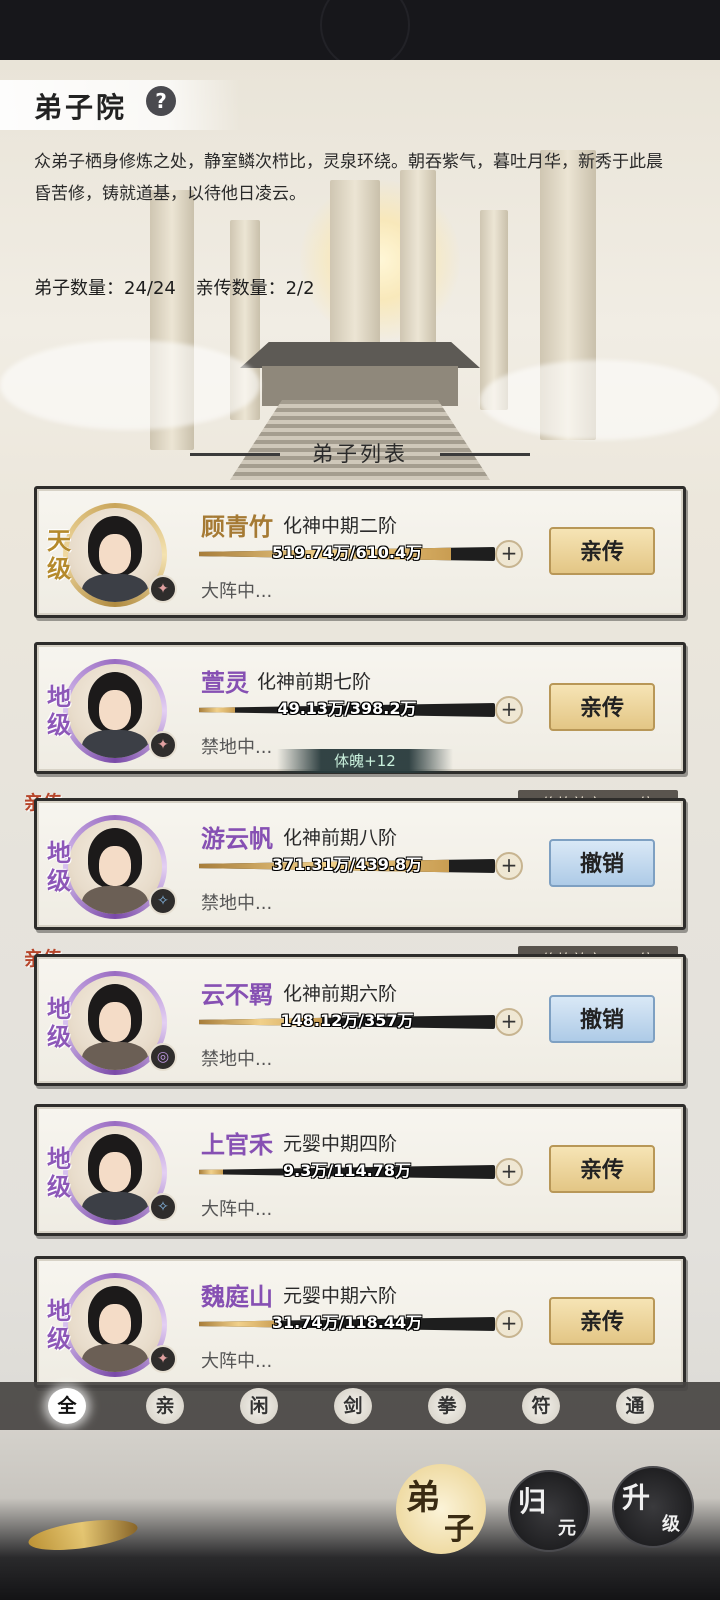 This screenshot has height=1600, width=720. Describe the element at coordinates (225, 682) in the screenshot. I see `disciple-name: 萱灵` at that location.